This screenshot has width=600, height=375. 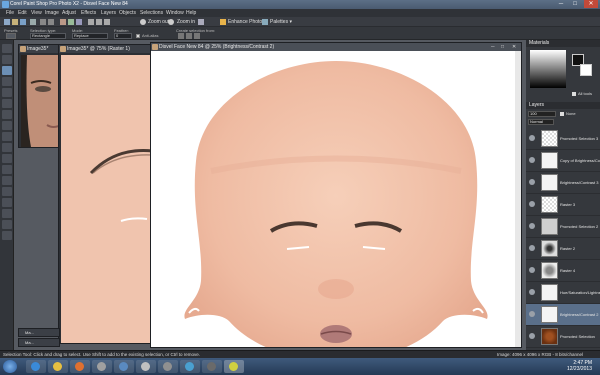 What do you see at coordinates (71, 22) in the screenshot?
I see `copy-icon` at bounding box center [71, 22].